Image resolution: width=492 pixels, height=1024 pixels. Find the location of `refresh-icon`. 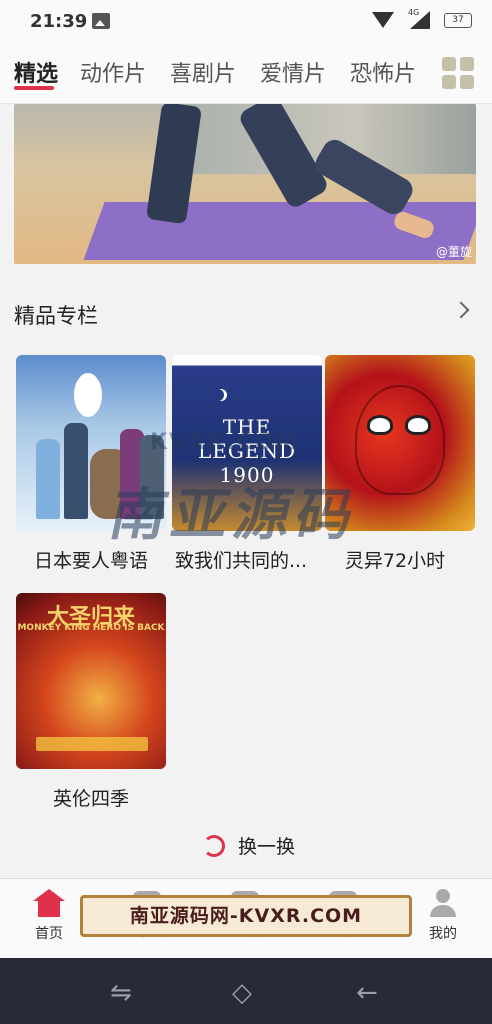

refresh-icon is located at coordinates (214, 846).